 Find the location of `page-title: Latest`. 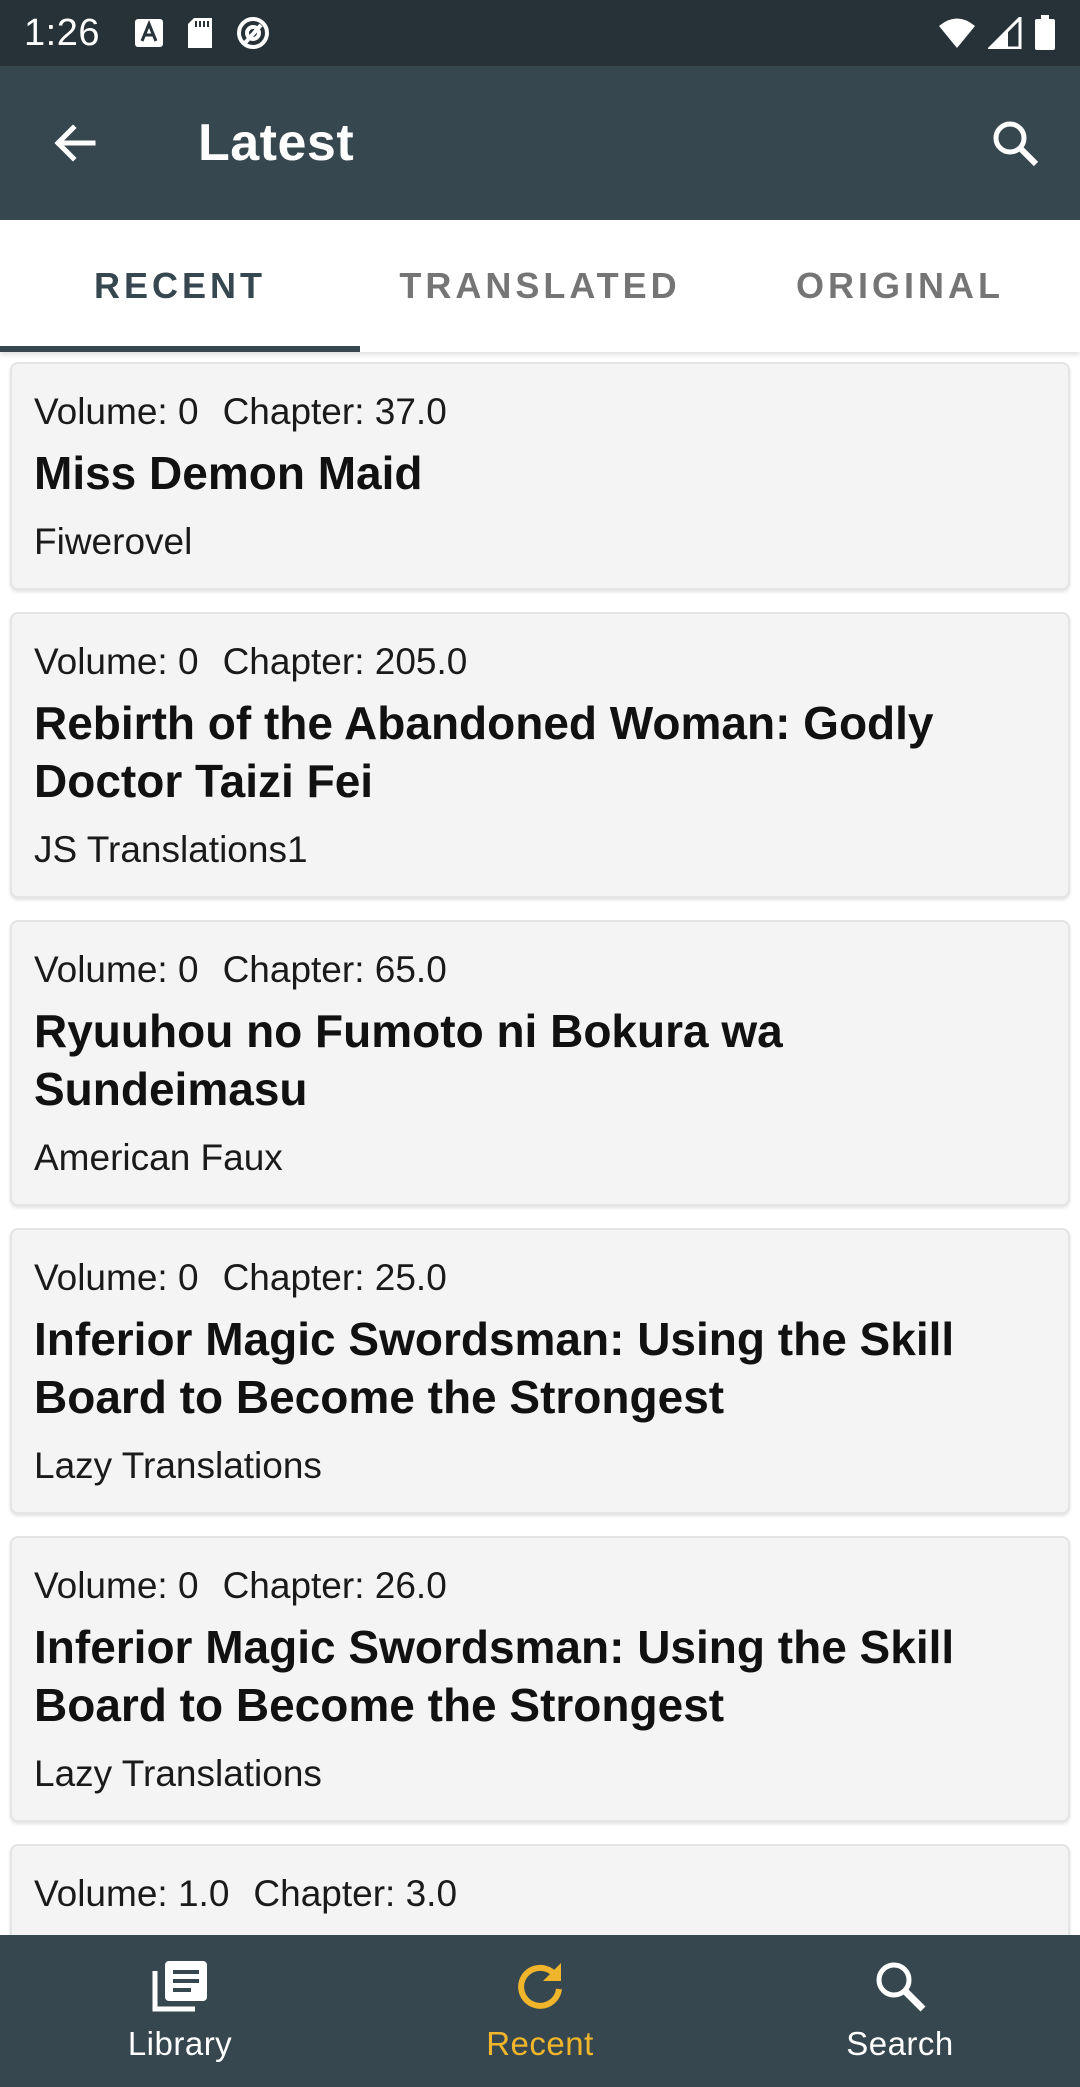

page-title: Latest is located at coordinates (276, 143).